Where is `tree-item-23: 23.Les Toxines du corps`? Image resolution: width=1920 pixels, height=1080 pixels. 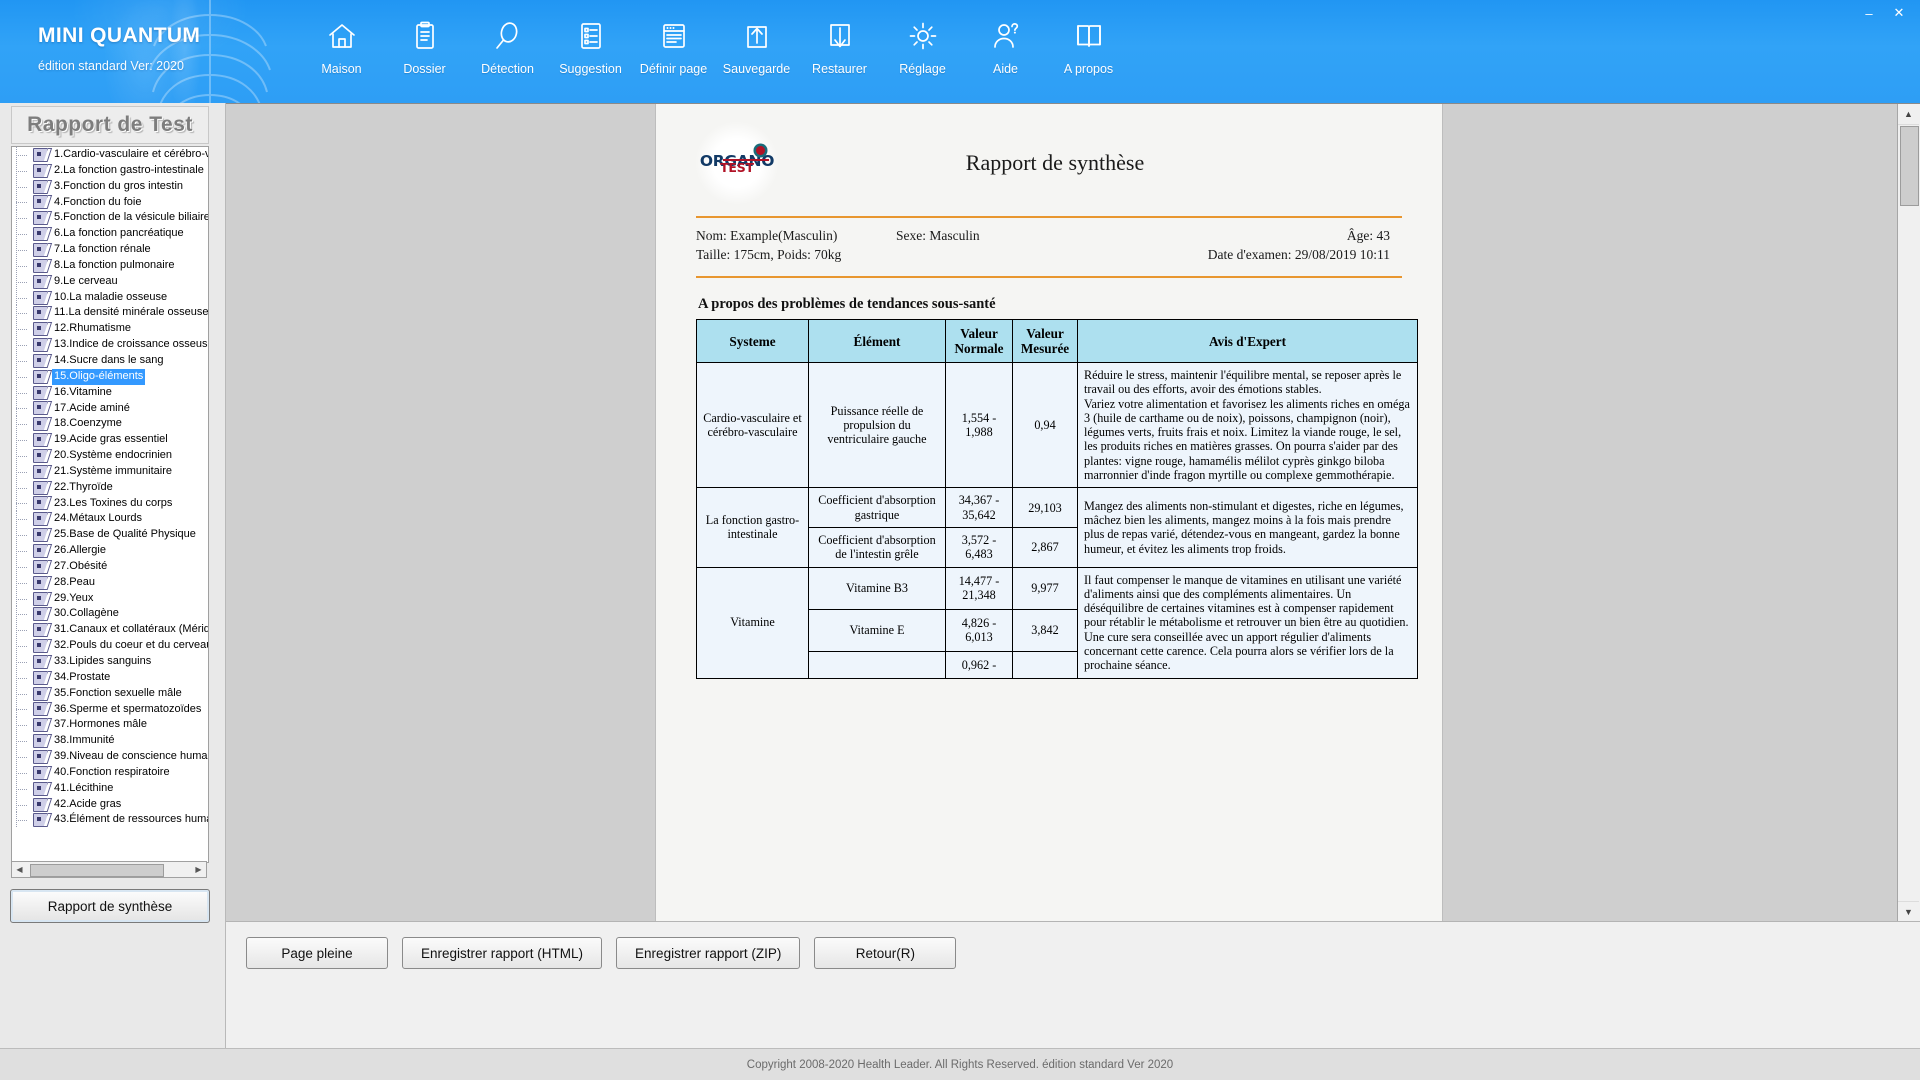 tree-item-23: 23.Les Toxines du corps is located at coordinates (110, 503).